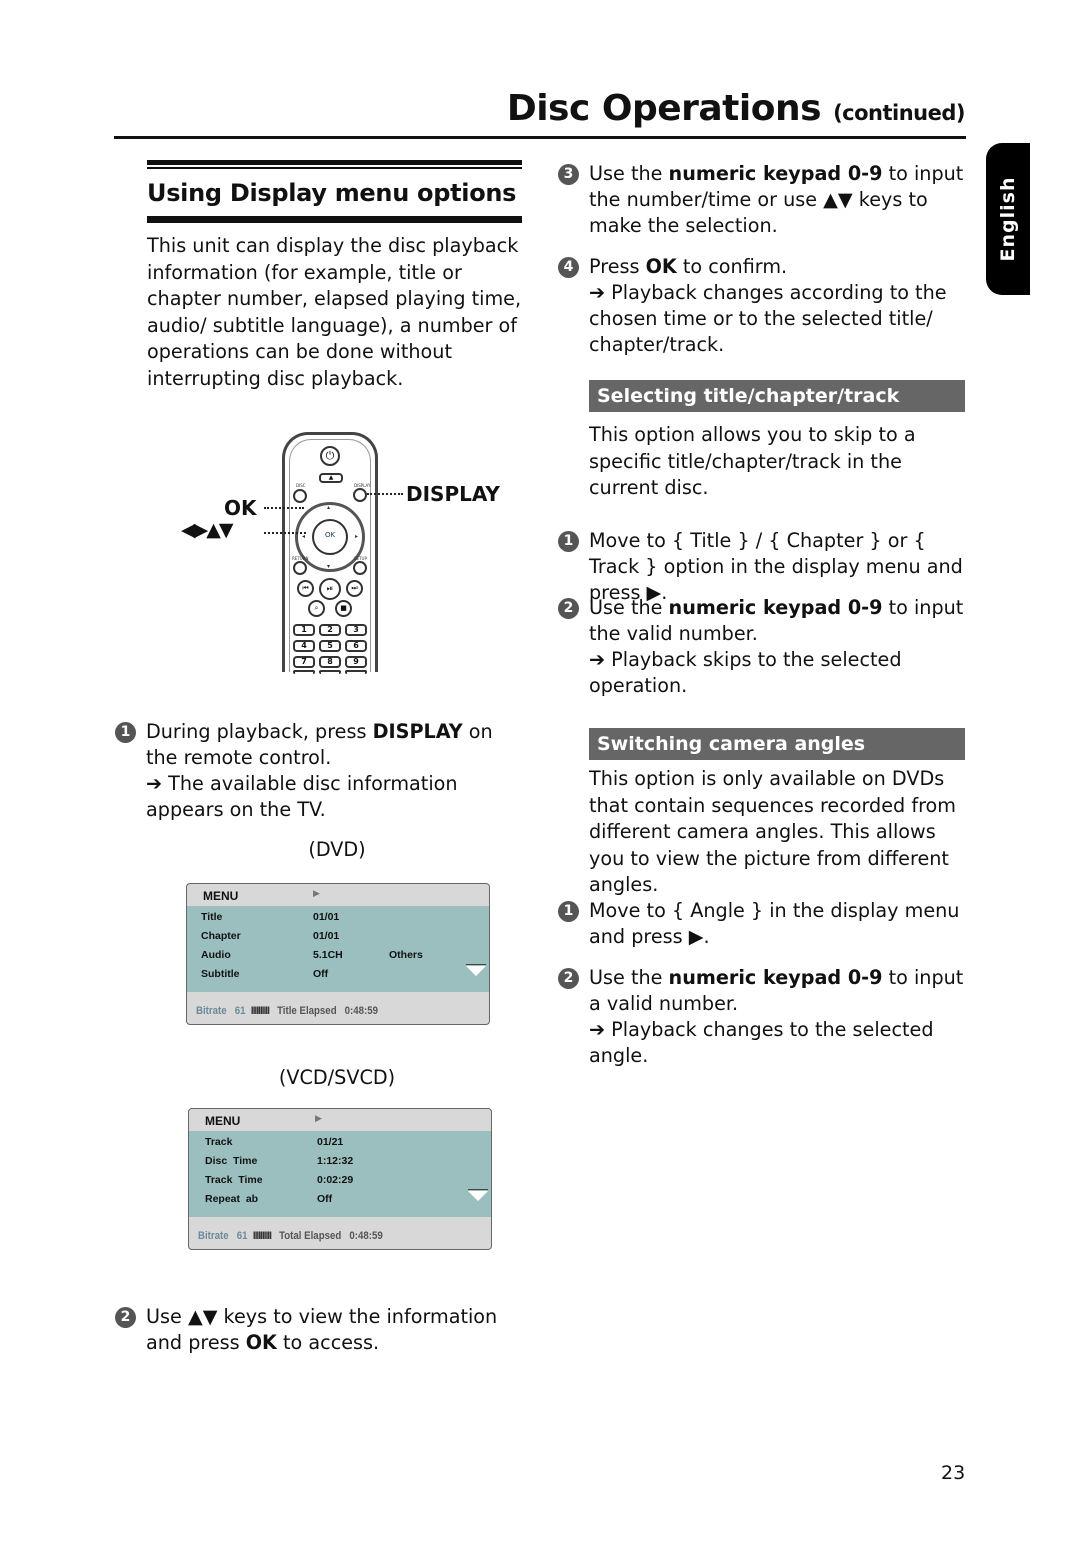 This screenshot has height=1567, width=1080. I want to click on nav-left-icon: ◂, so click(304, 536).